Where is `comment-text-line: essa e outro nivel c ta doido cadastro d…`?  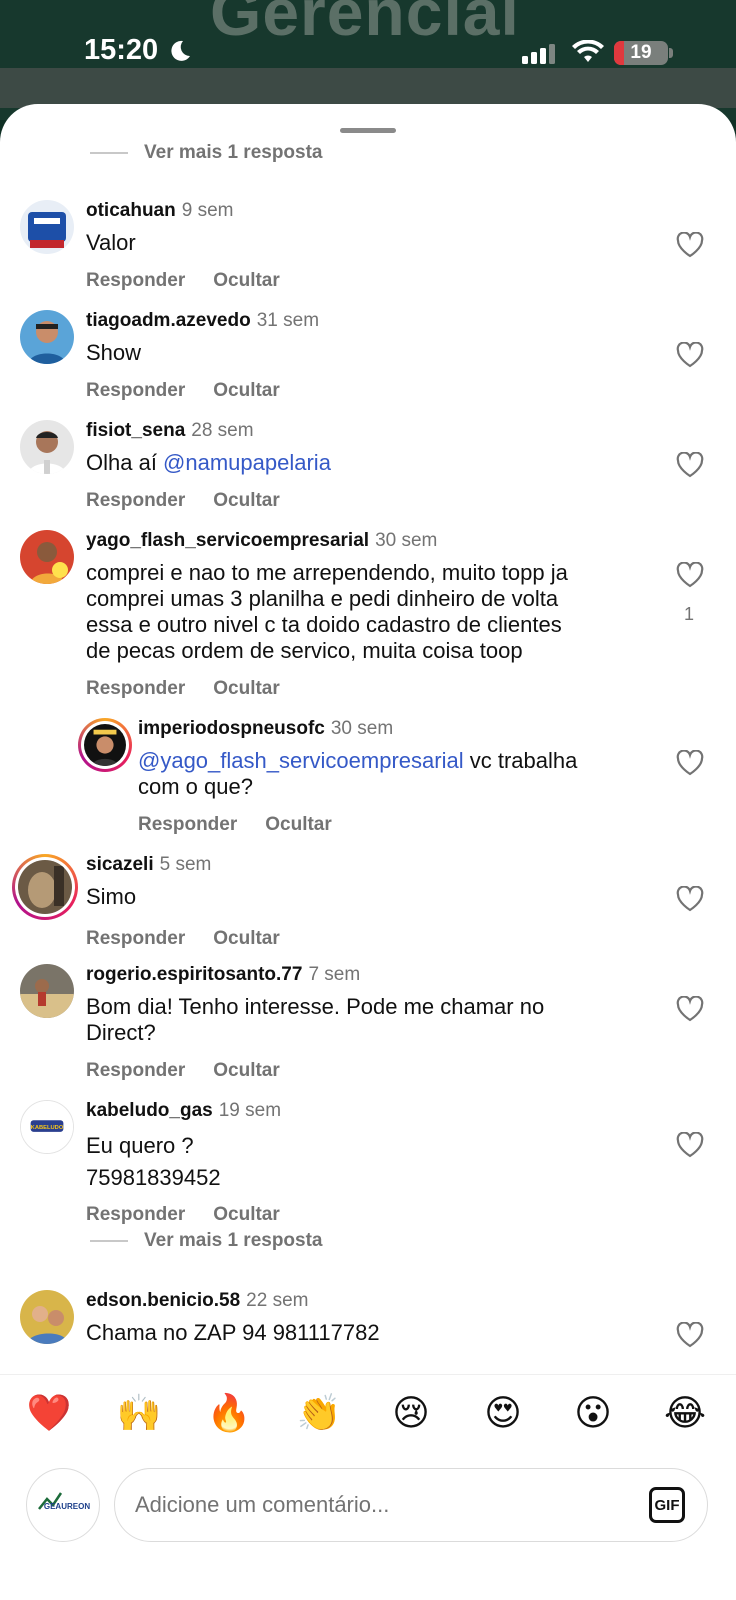
comment-text-line: essa e outro nivel c ta doido cadastro d… is located at coordinates (324, 624).